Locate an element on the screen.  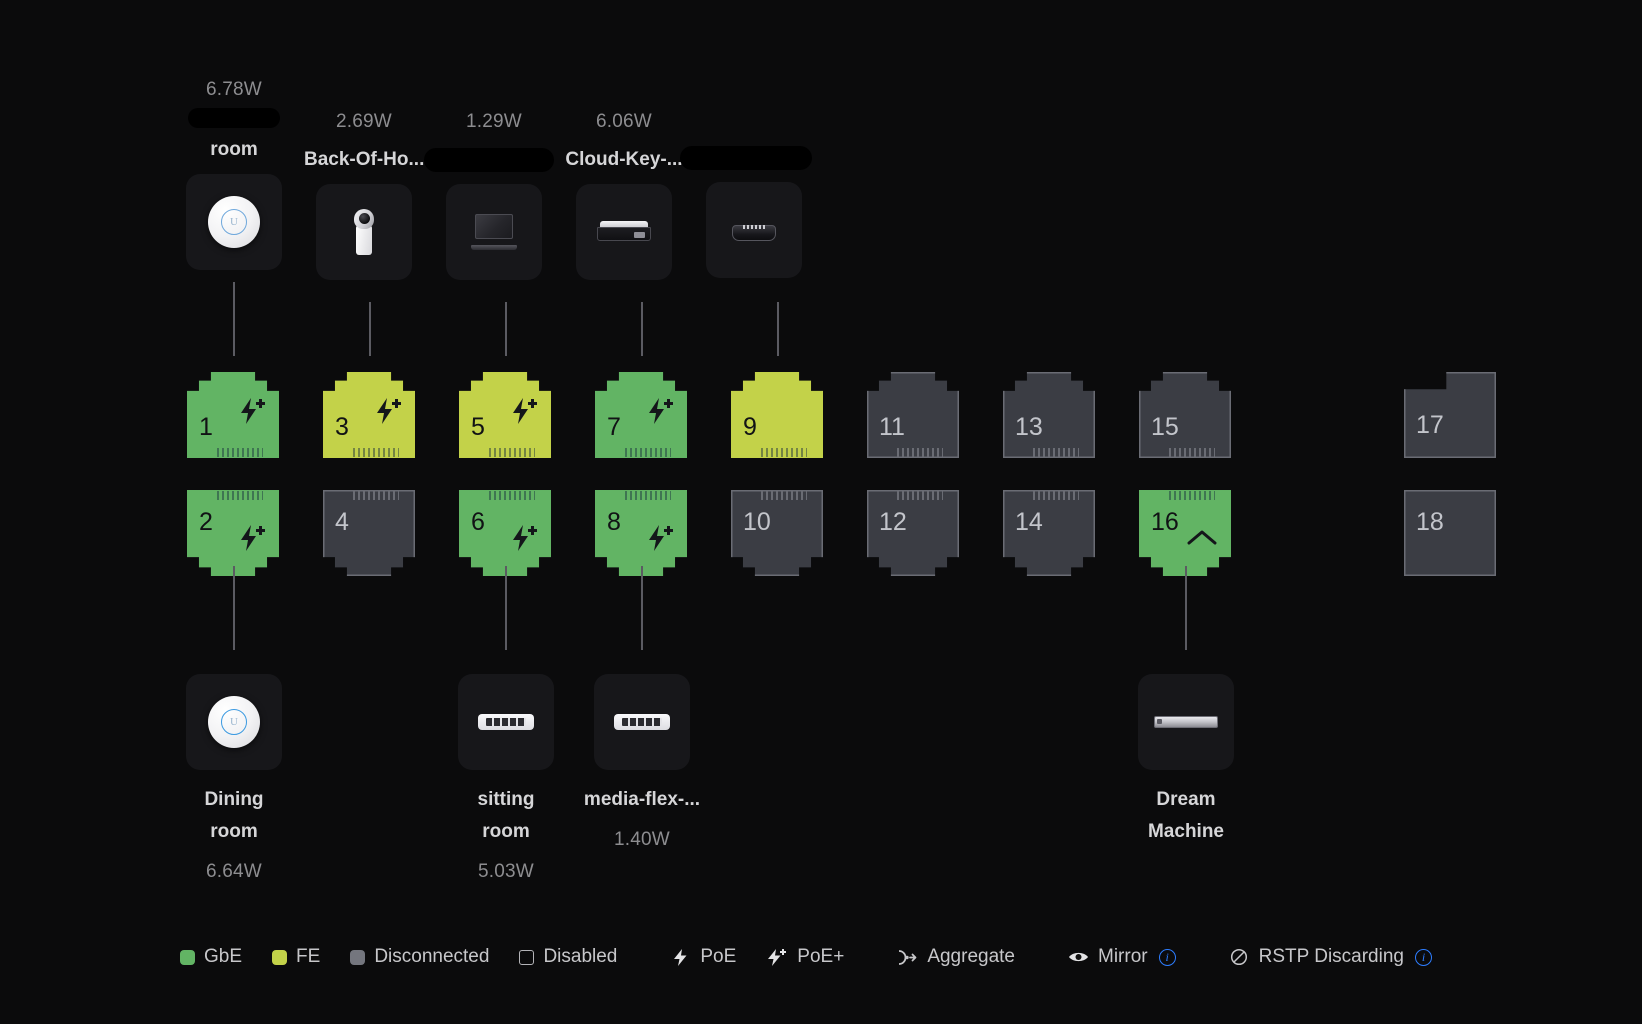
port-13: 13 is located at coordinates (1049, 415).